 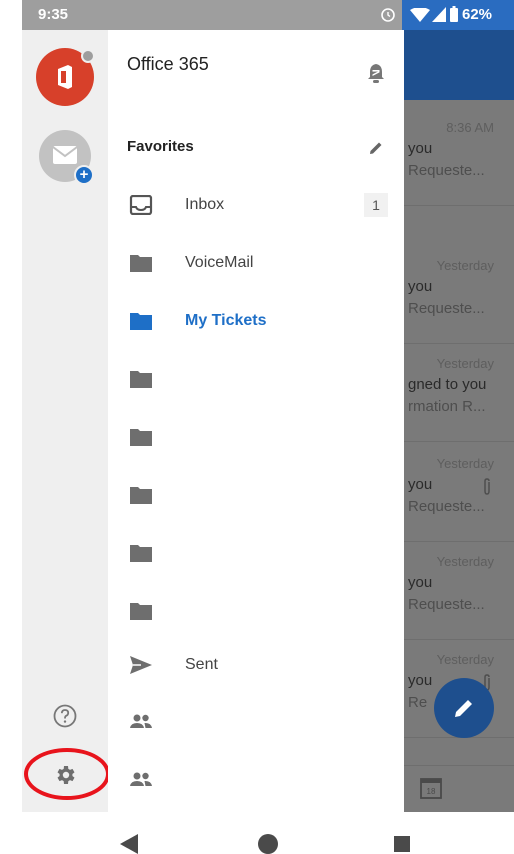 What do you see at coordinates (141, 665) in the screenshot?
I see `send-icon` at bounding box center [141, 665].